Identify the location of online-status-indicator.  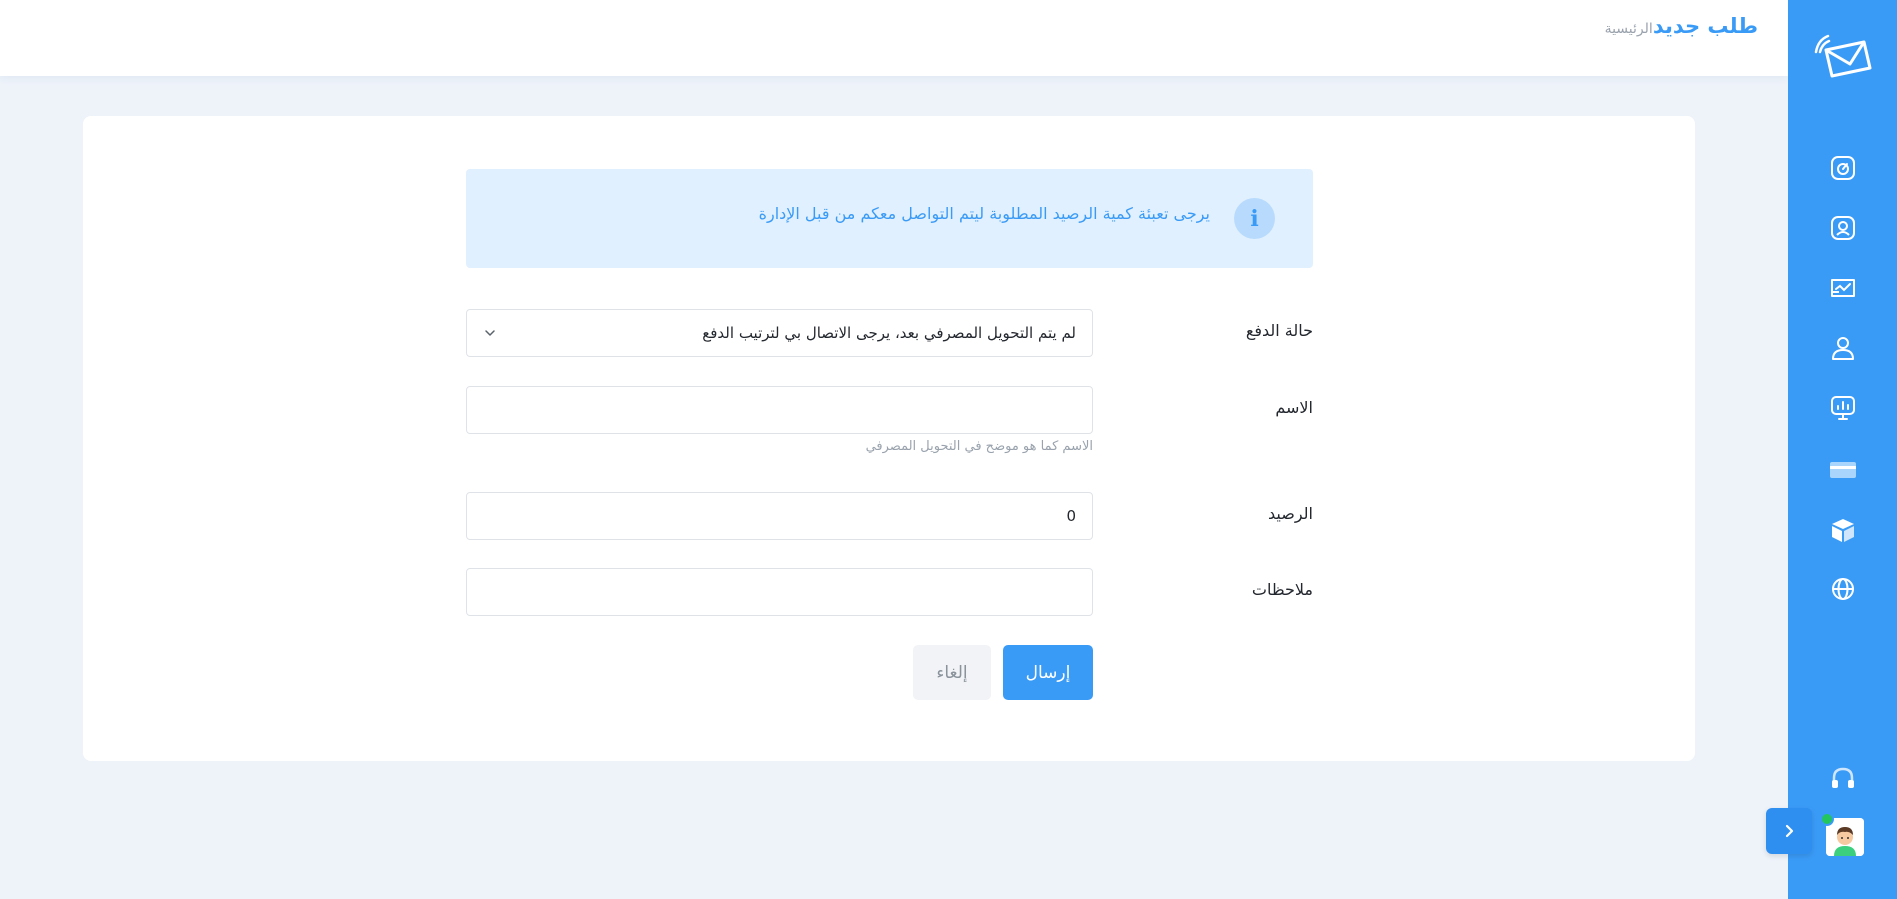
(1827, 819).